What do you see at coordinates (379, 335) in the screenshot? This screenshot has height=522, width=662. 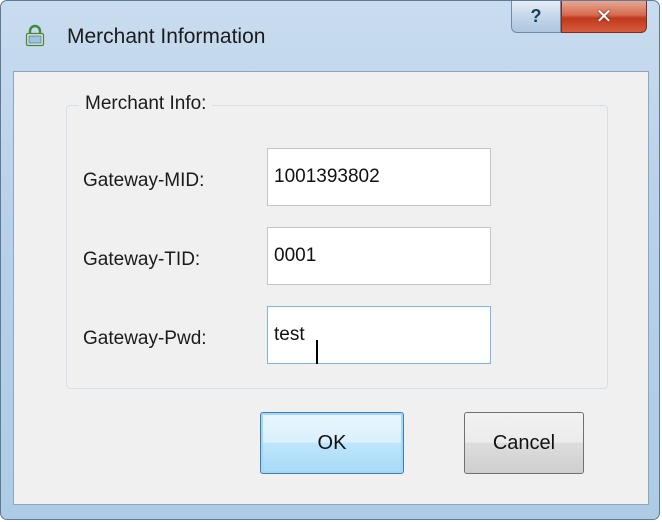 I see `gateway-pwd-input` at bounding box center [379, 335].